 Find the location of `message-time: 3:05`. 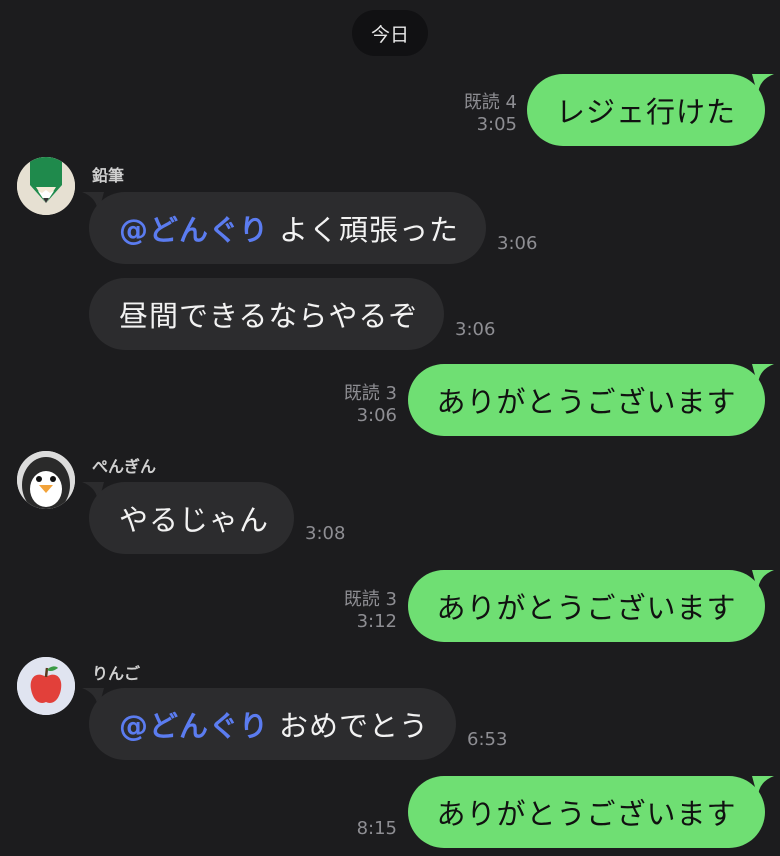

message-time: 3:05 is located at coordinates (496, 124).